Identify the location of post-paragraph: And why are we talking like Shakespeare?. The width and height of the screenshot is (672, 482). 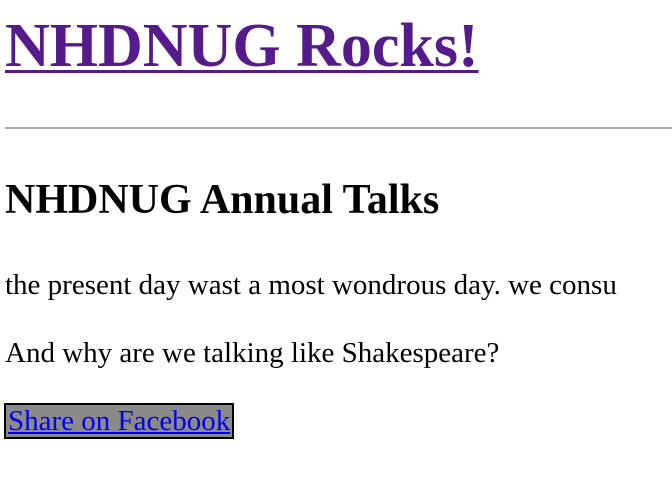
(252, 353).